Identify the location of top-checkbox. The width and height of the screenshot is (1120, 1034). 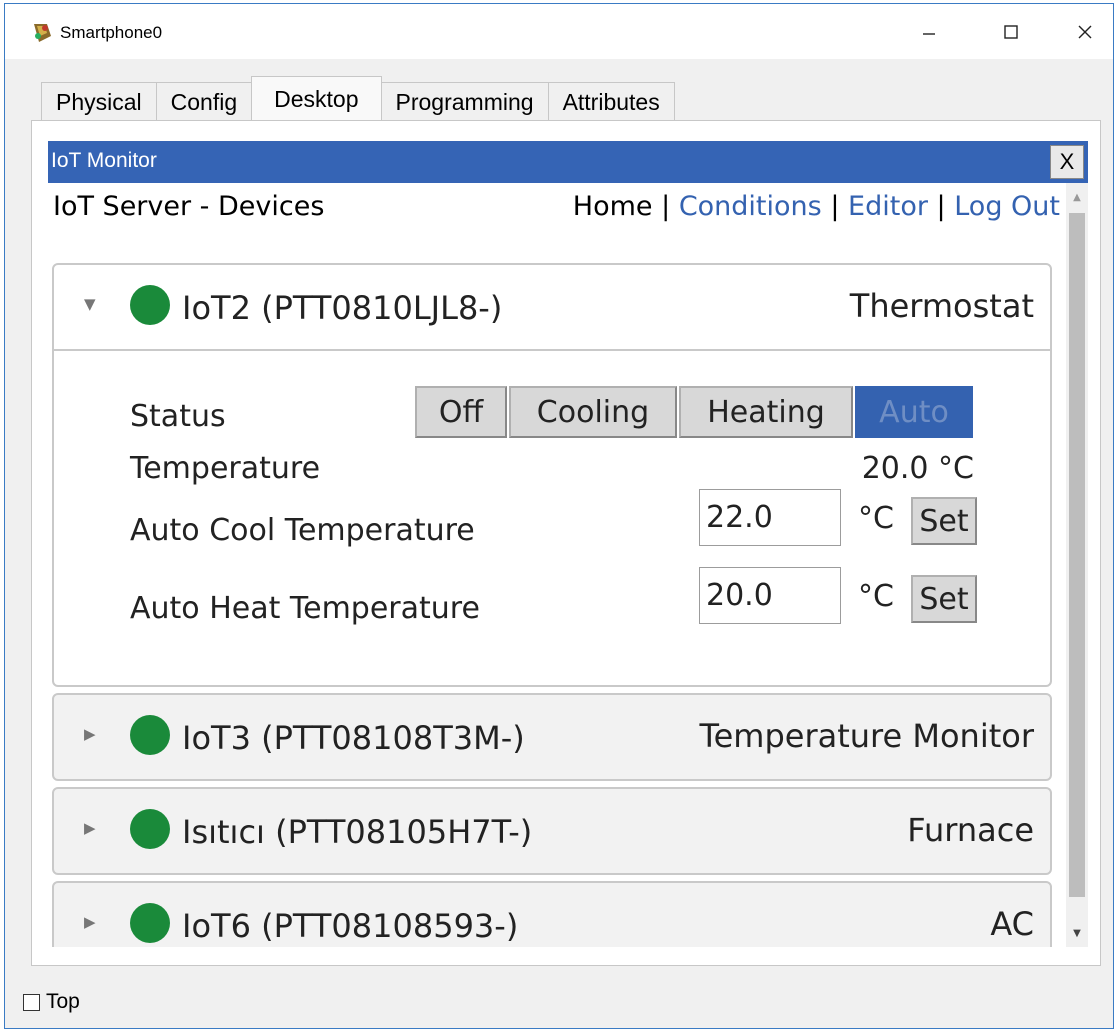
(31, 1002).